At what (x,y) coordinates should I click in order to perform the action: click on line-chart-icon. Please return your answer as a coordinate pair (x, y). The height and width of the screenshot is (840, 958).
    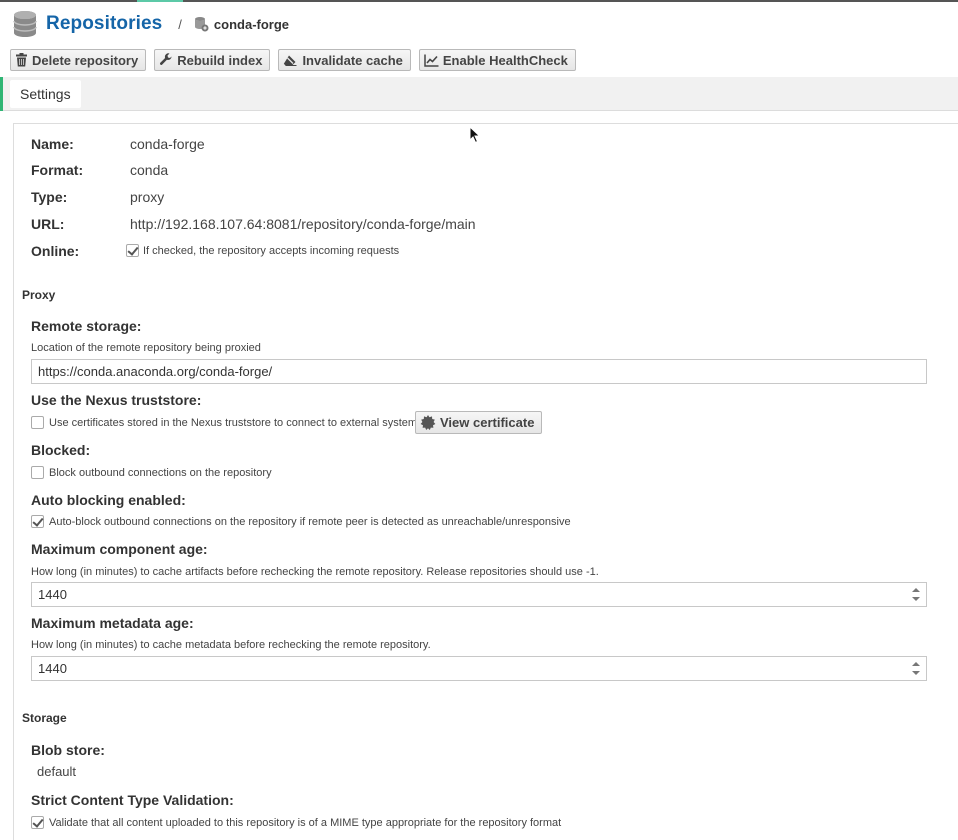
    Looking at the image, I should click on (431, 60).